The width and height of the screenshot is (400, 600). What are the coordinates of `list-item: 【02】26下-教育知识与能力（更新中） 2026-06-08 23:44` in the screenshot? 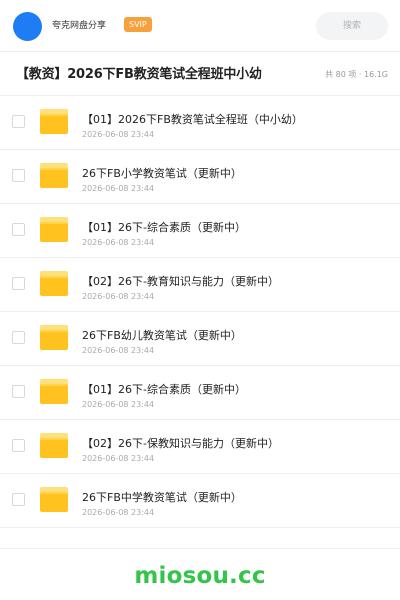 It's located at (200, 285).